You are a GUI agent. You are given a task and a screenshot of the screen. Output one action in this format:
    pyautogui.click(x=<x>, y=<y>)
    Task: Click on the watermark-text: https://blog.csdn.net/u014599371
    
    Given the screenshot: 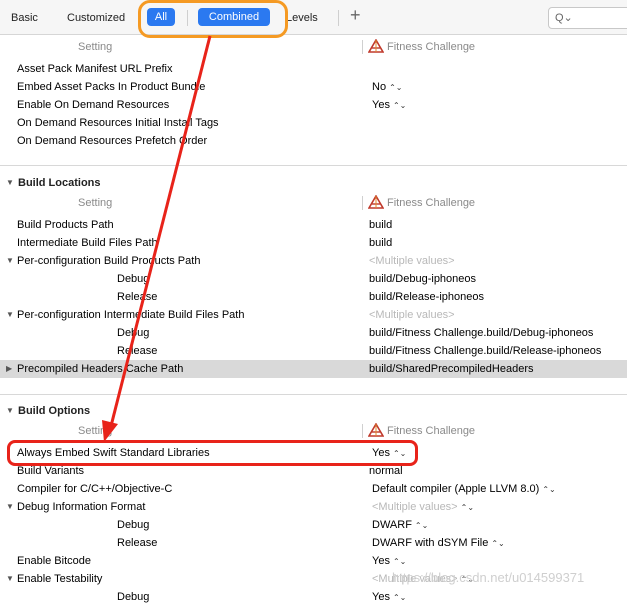 What is the action you would take?
    pyautogui.click(x=488, y=577)
    